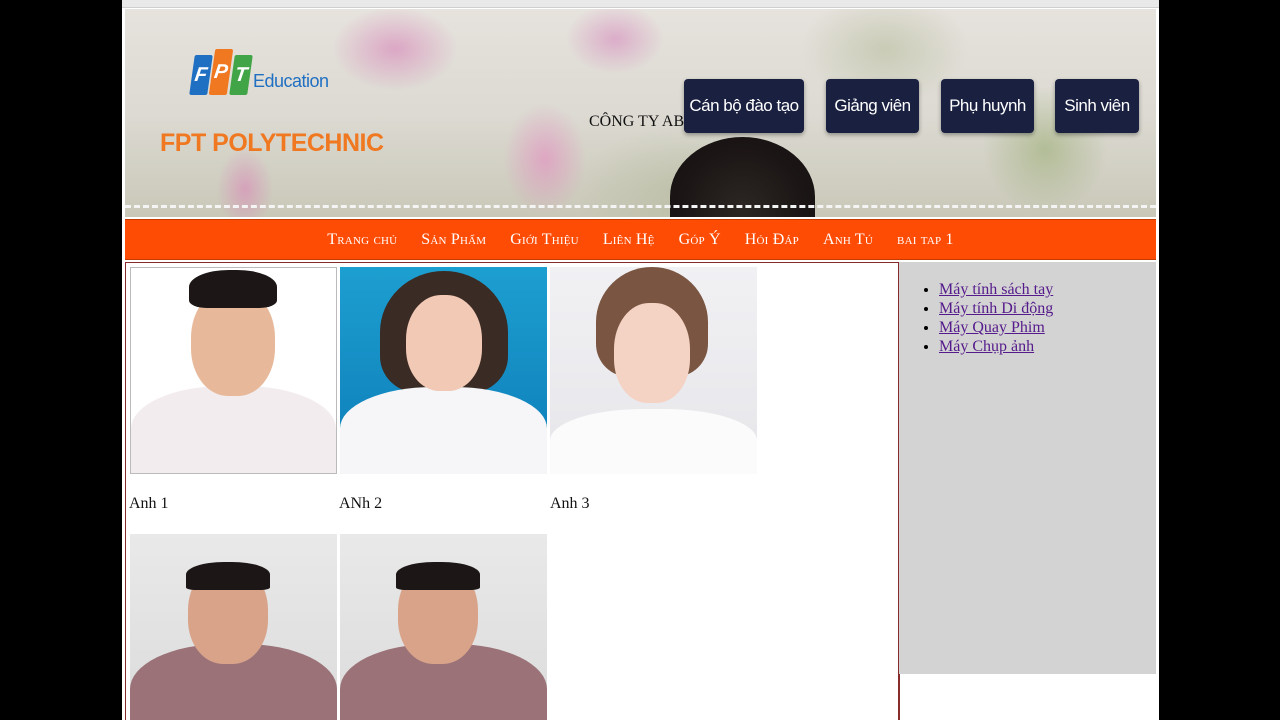 Image resolution: width=1280 pixels, height=720 pixels. What do you see at coordinates (642, 121) in the screenshot?
I see `company-name: CÔNG TY ABC` at bounding box center [642, 121].